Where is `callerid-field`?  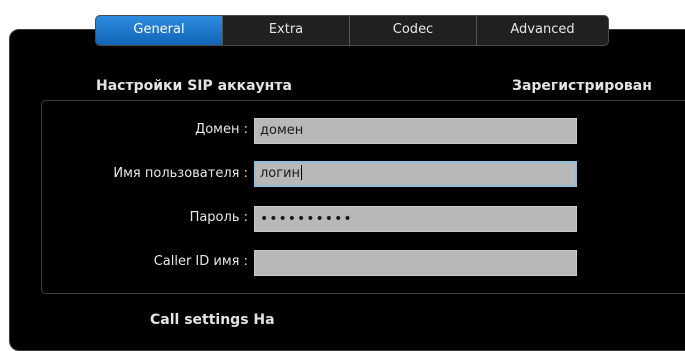
callerid-field is located at coordinates (415, 263).